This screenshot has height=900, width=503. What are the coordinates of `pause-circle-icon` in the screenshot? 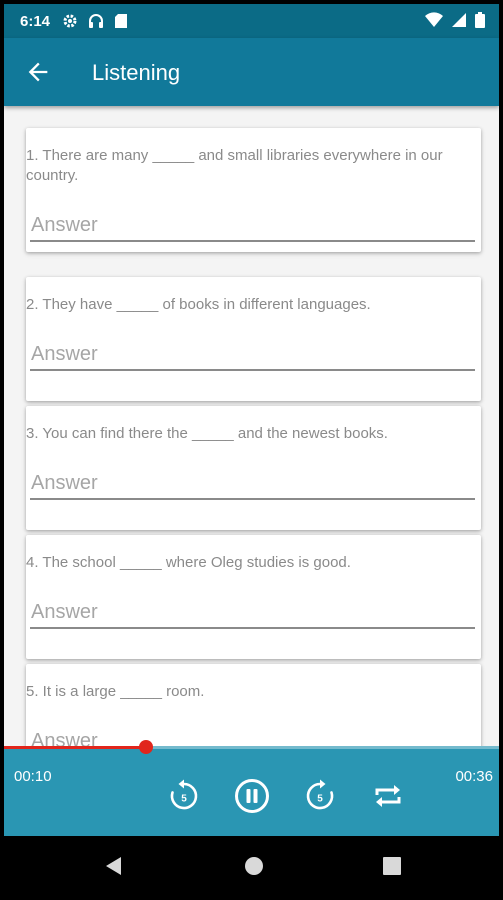 It's located at (252, 796).